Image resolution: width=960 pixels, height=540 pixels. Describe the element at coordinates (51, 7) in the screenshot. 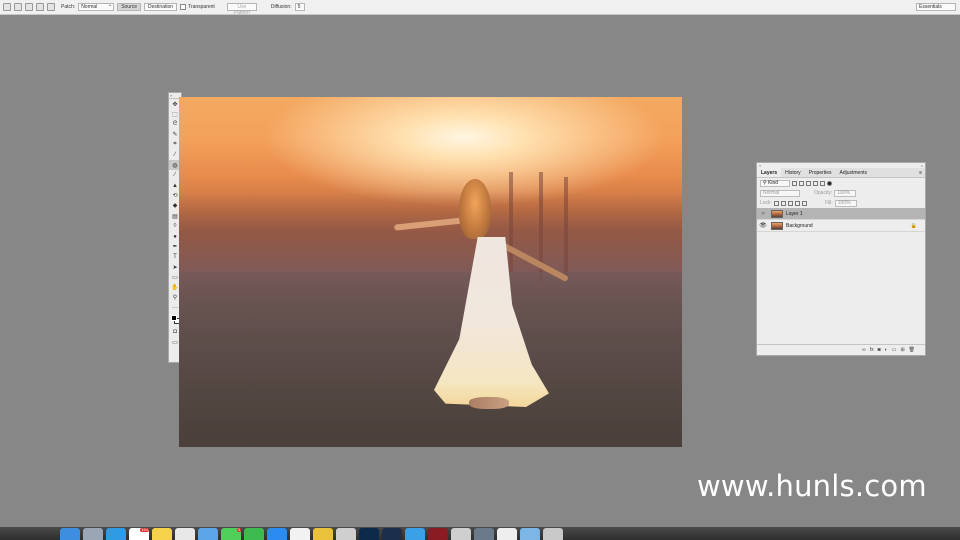

I see `intersect-selection-icon` at that location.